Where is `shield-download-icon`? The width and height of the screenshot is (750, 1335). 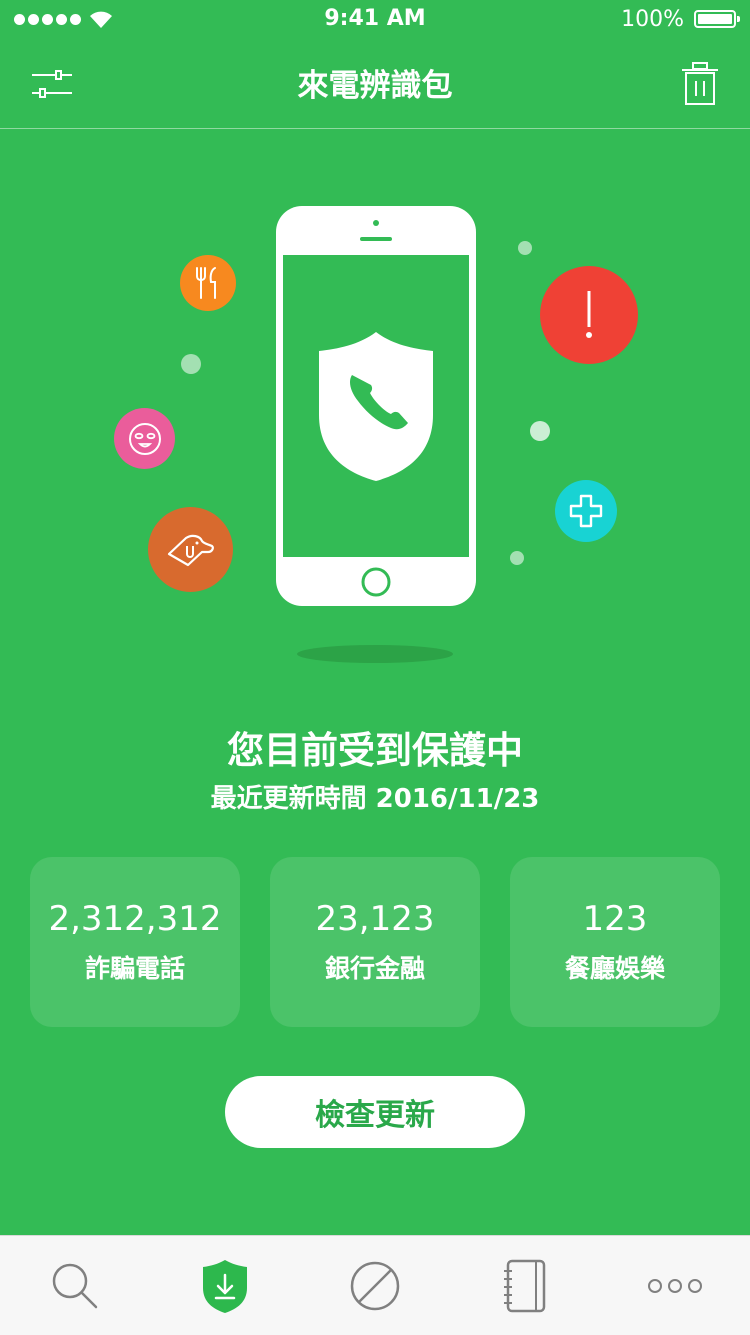 shield-download-icon is located at coordinates (225, 1286).